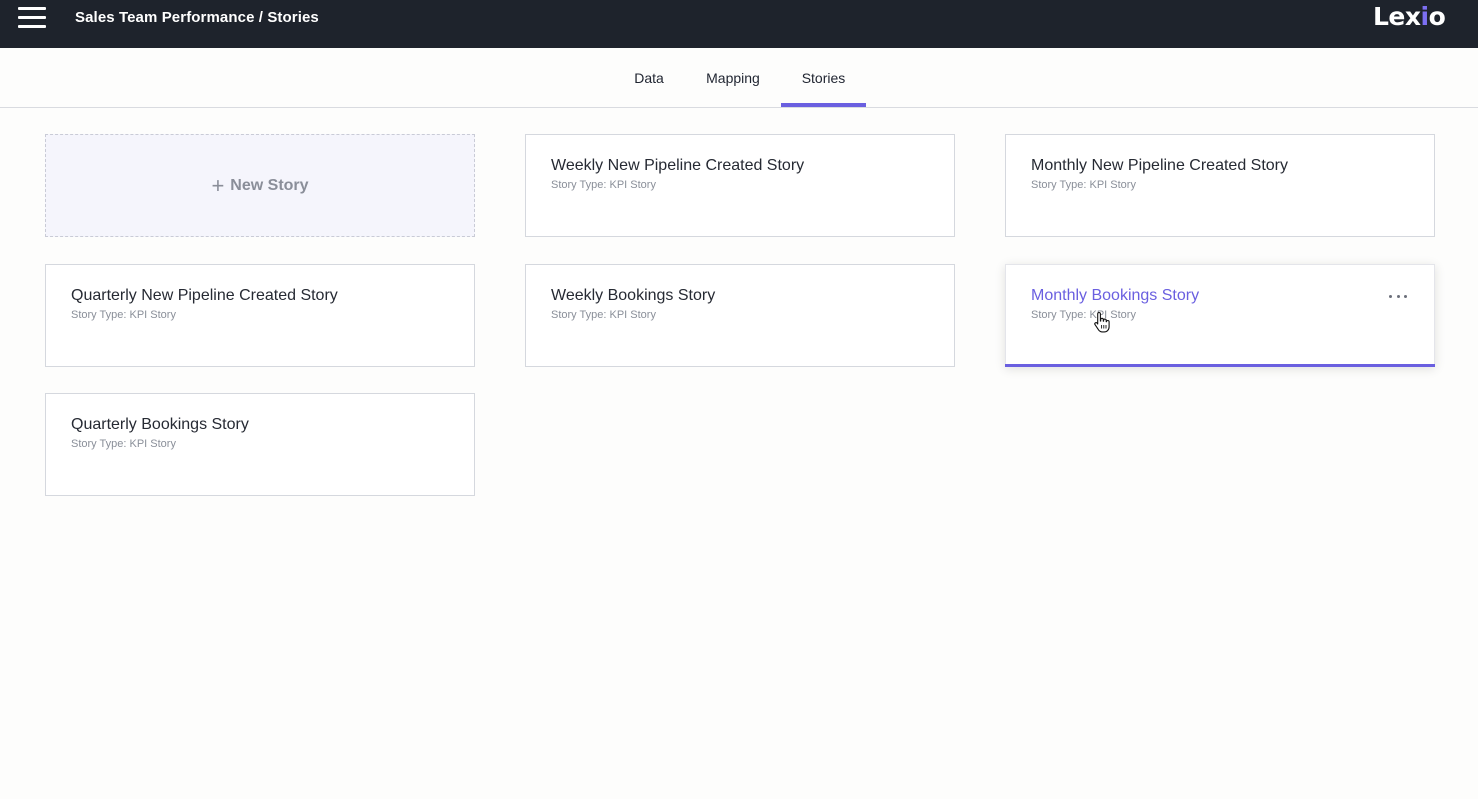  I want to click on logo-text-main: Lex, so click(1397, 16).